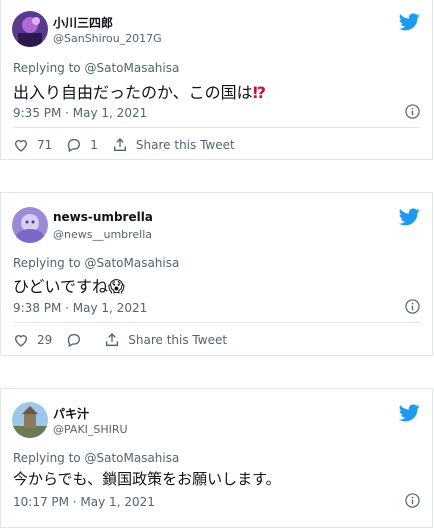  What do you see at coordinates (102, 234) in the screenshot?
I see `author-handle: @news__umbrella` at bounding box center [102, 234].